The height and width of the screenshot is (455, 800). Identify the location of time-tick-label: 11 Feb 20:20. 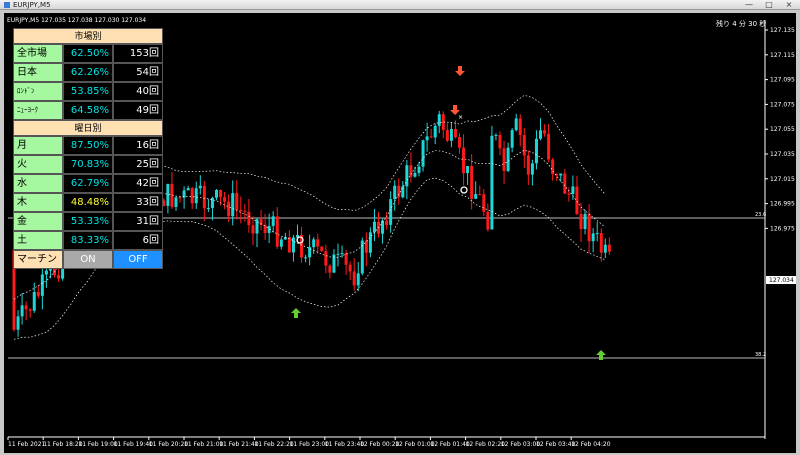
(169, 444).